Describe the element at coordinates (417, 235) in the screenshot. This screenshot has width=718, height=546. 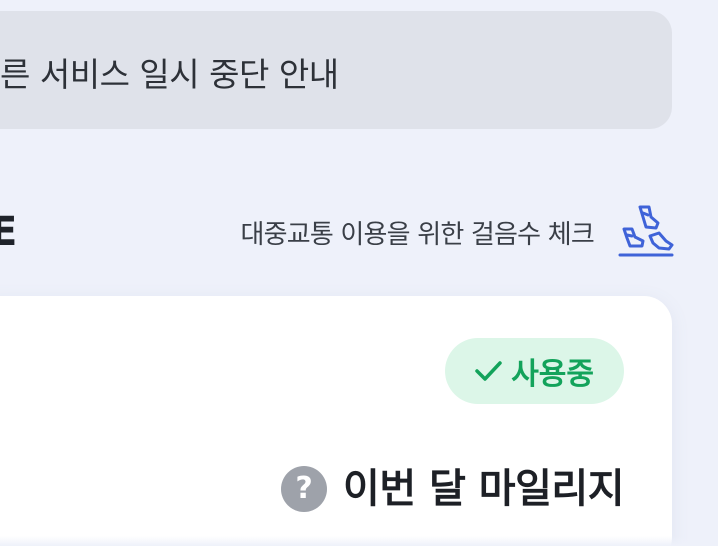
I see `step-count-check-label: 대중교통 이용을 위한 걸음수 체크` at that location.